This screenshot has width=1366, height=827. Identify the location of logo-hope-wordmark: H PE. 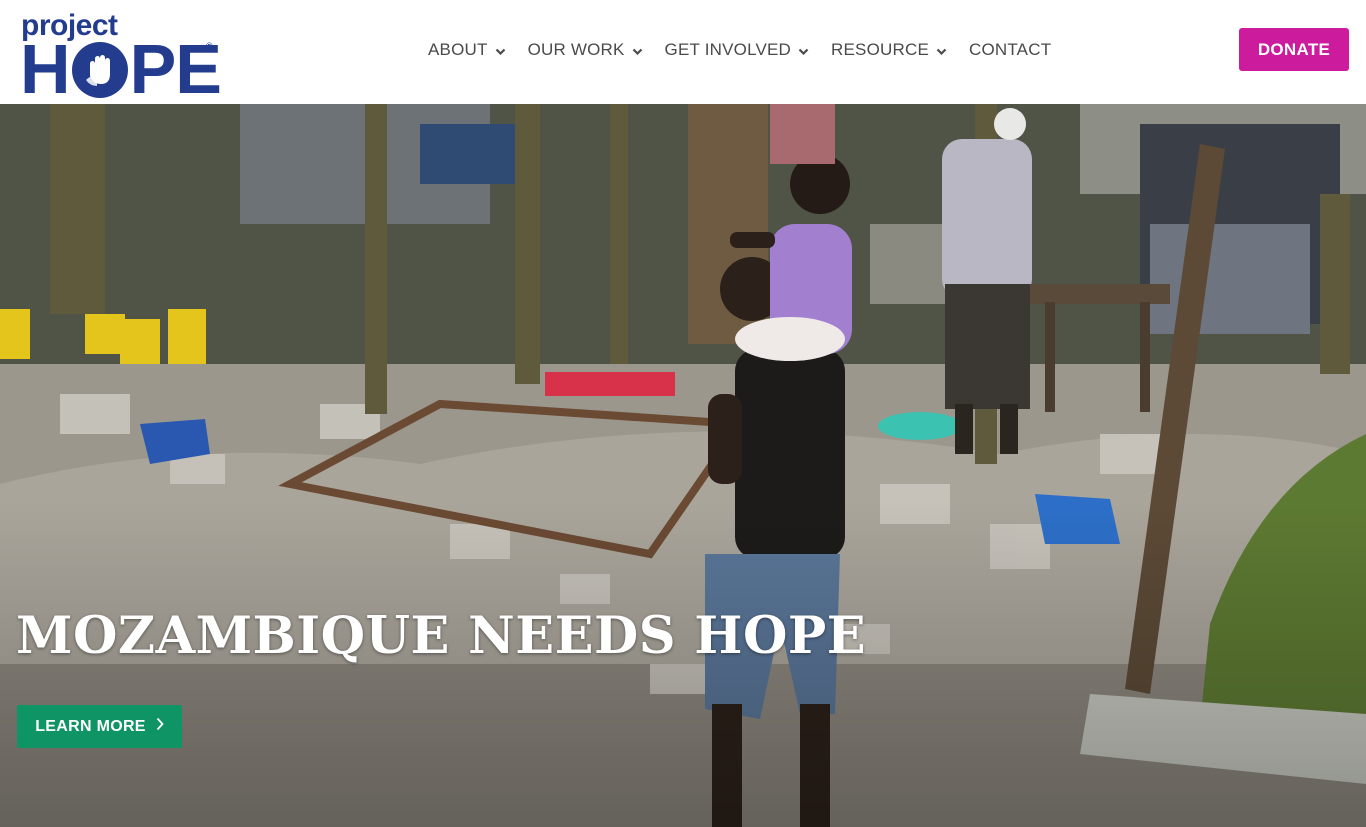
(121, 69).